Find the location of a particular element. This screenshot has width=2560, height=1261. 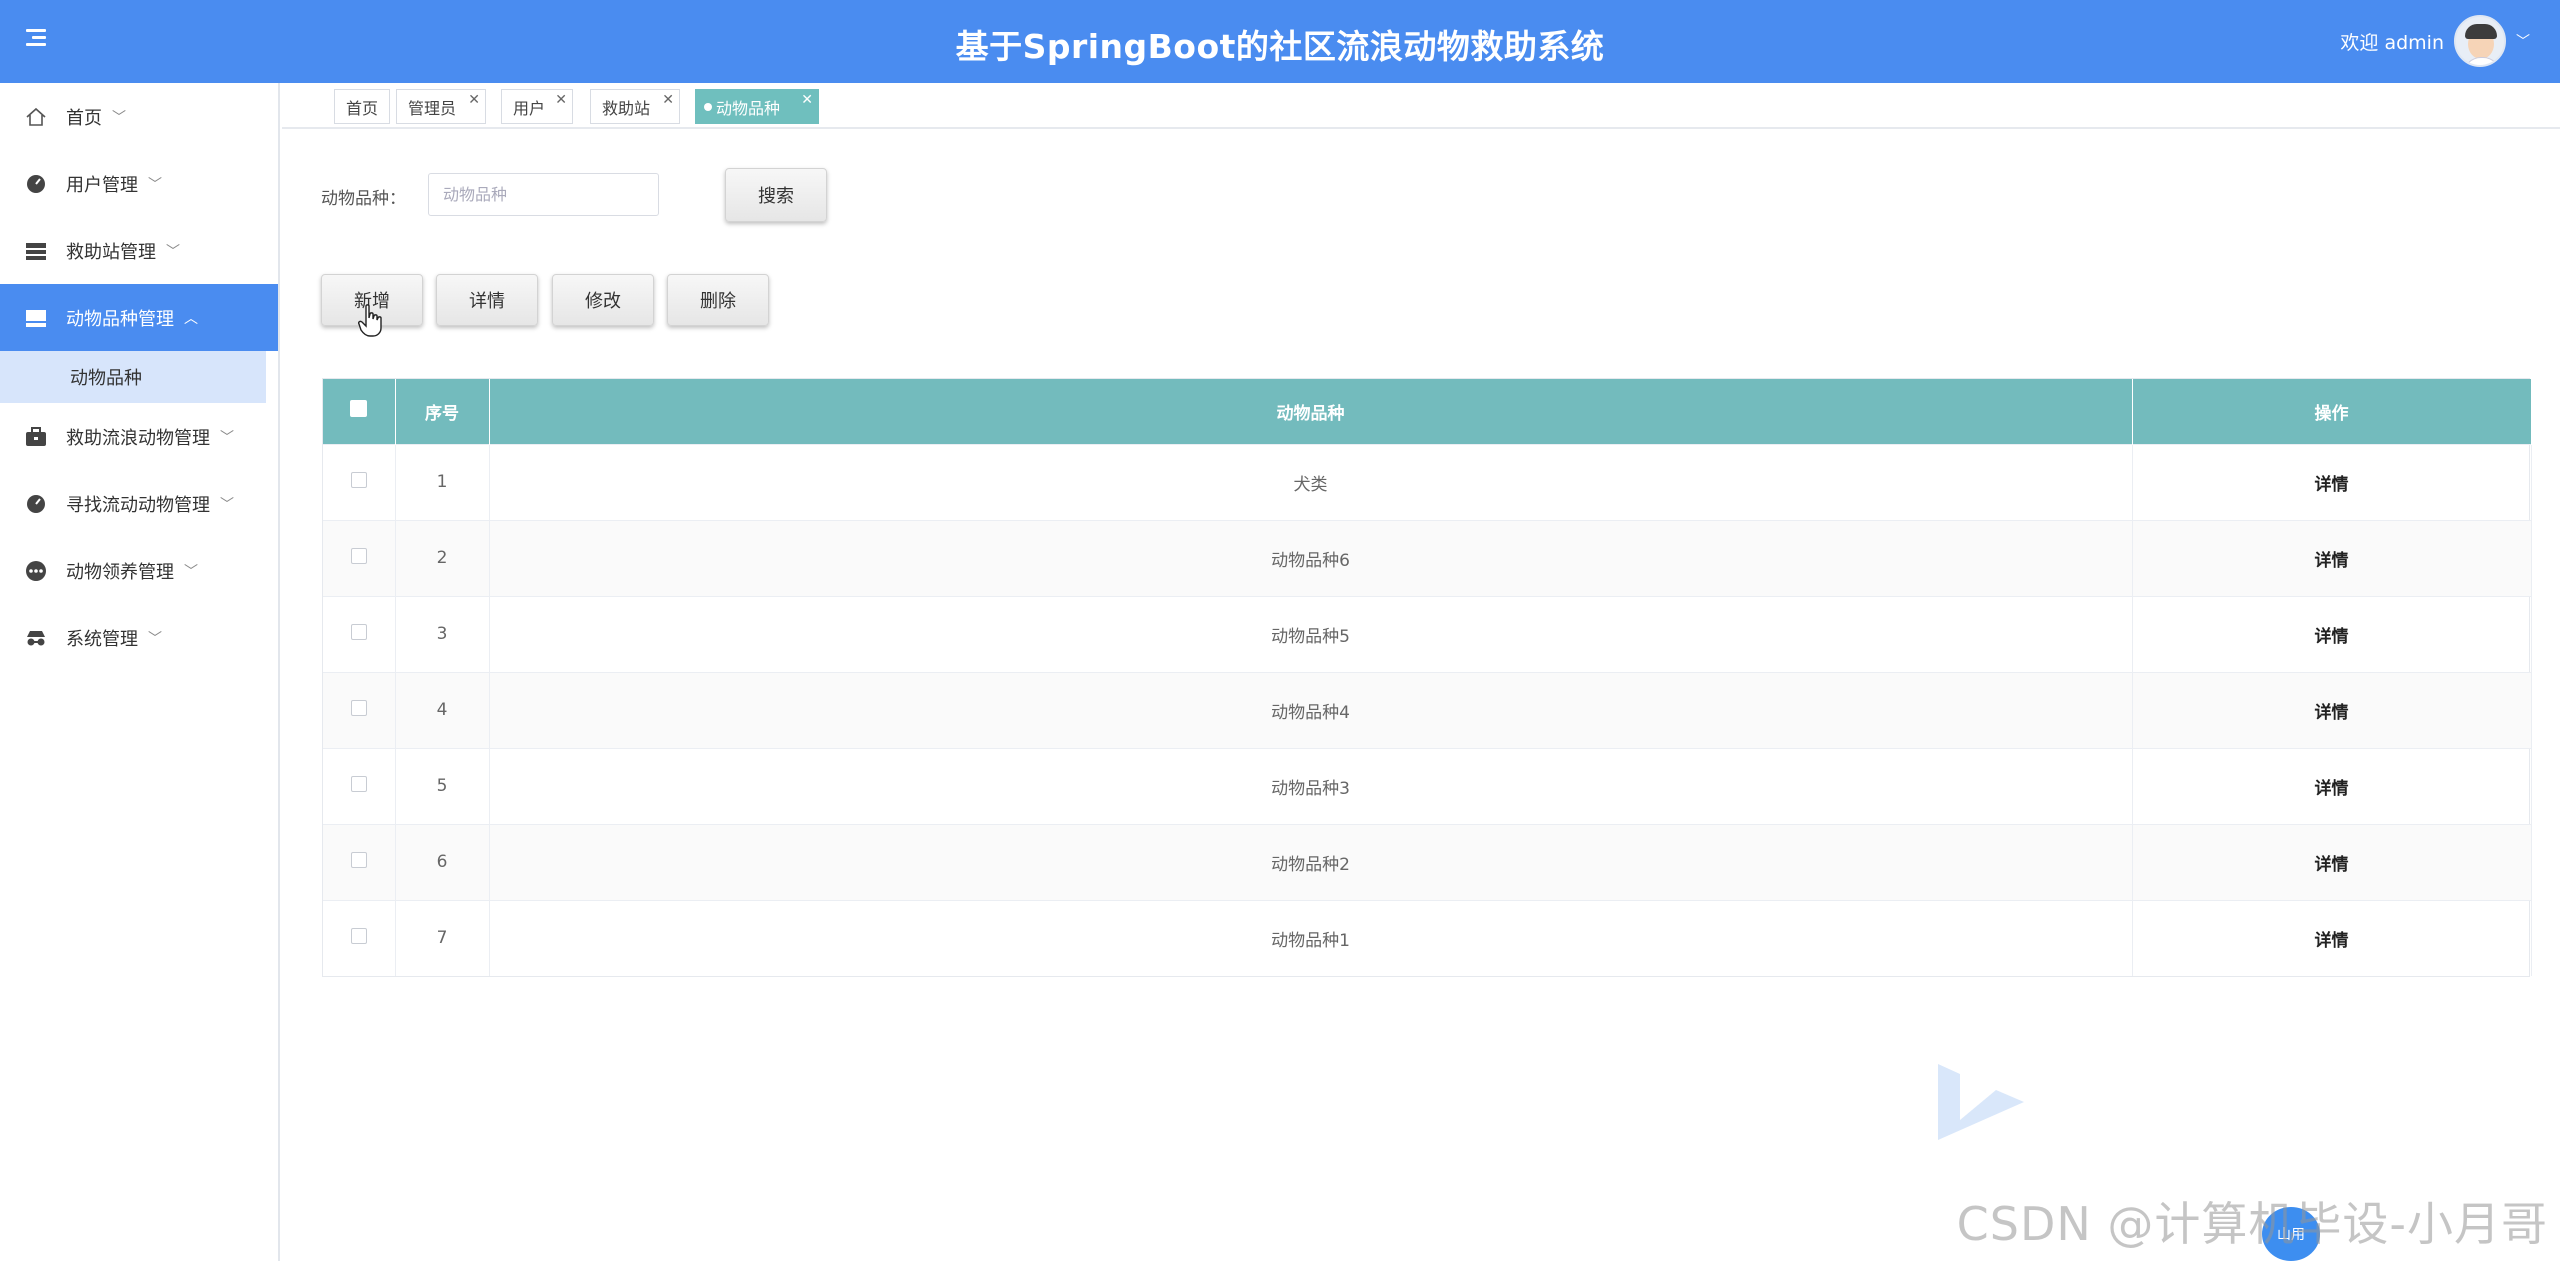

briefcase-icon is located at coordinates (36, 437).